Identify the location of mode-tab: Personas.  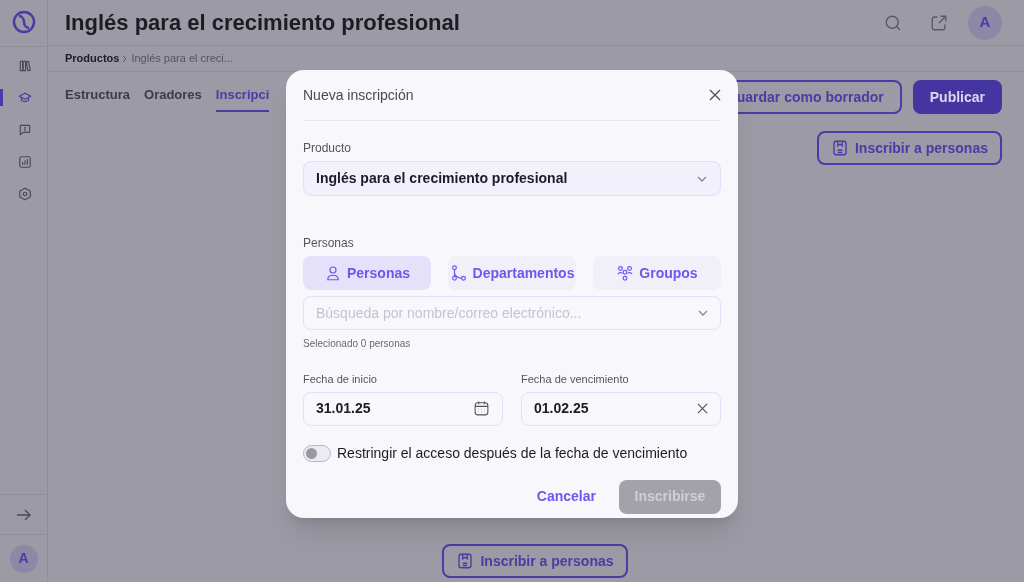
(367, 273).